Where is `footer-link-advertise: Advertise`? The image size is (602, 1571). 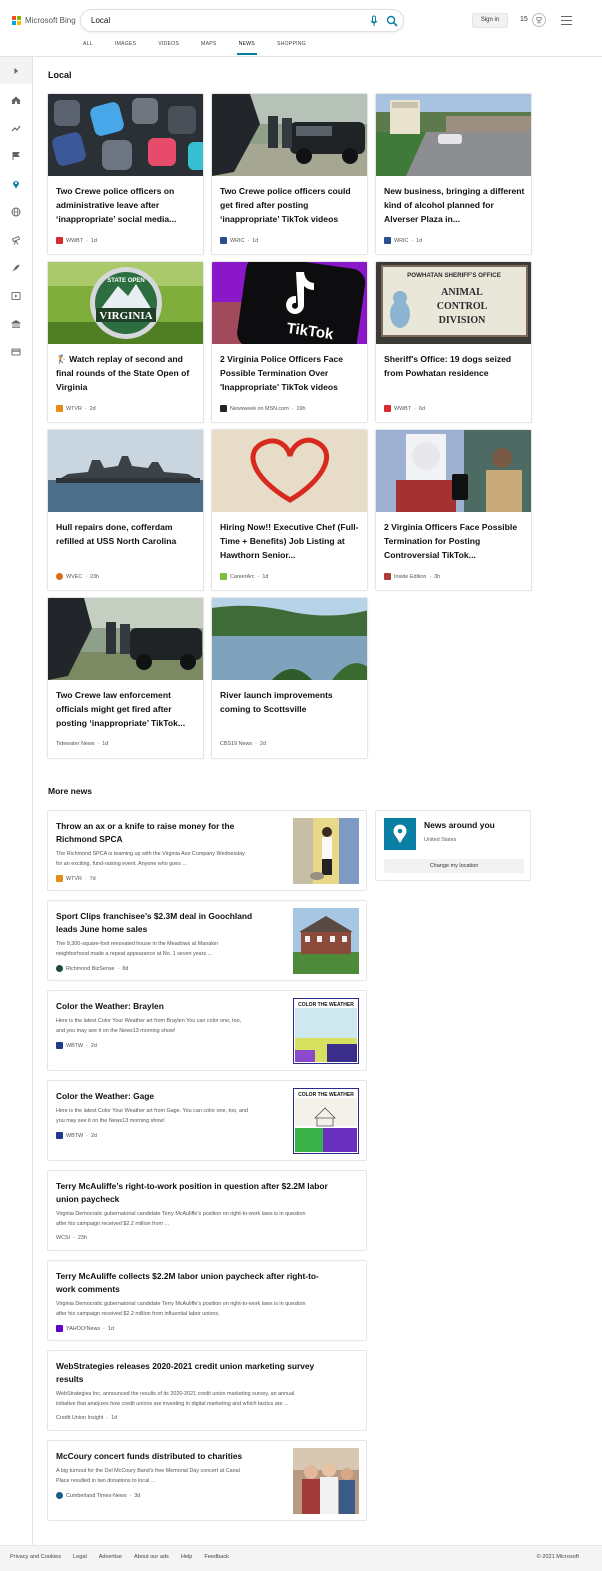 footer-link-advertise: Advertise is located at coordinates (110, 1557).